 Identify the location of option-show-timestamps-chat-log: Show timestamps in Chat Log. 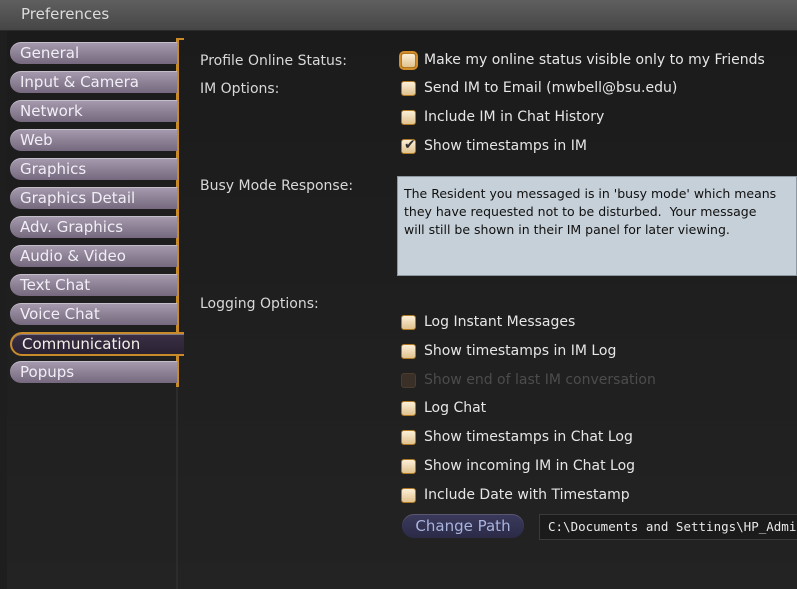
(517, 437).